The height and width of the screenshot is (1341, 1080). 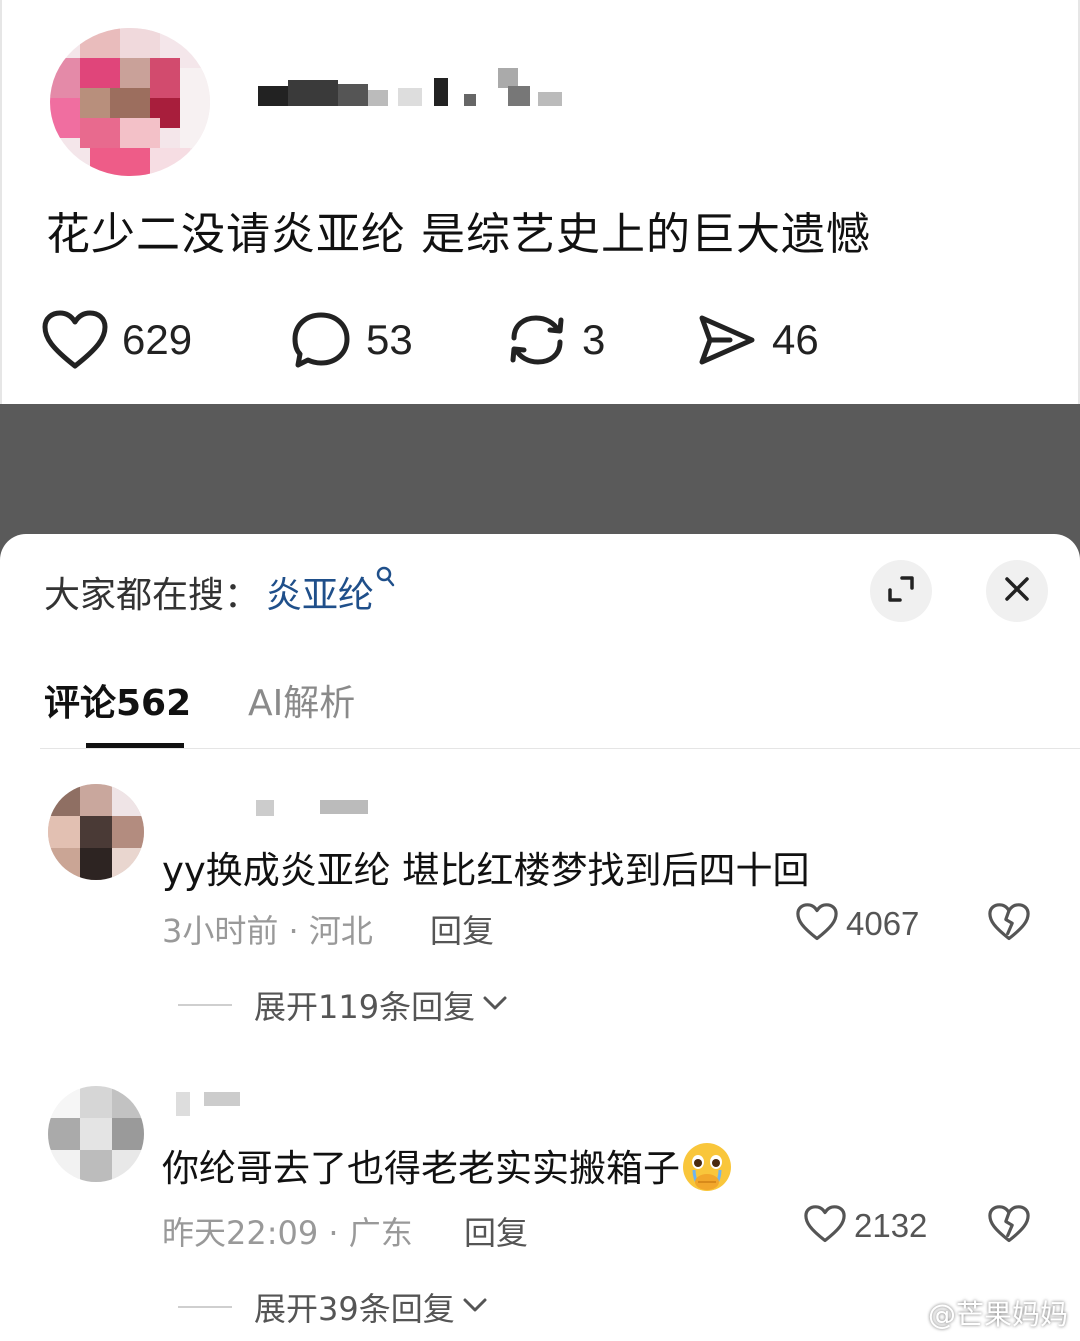 I want to click on comment-count: 53, so click(x=389, y=339).